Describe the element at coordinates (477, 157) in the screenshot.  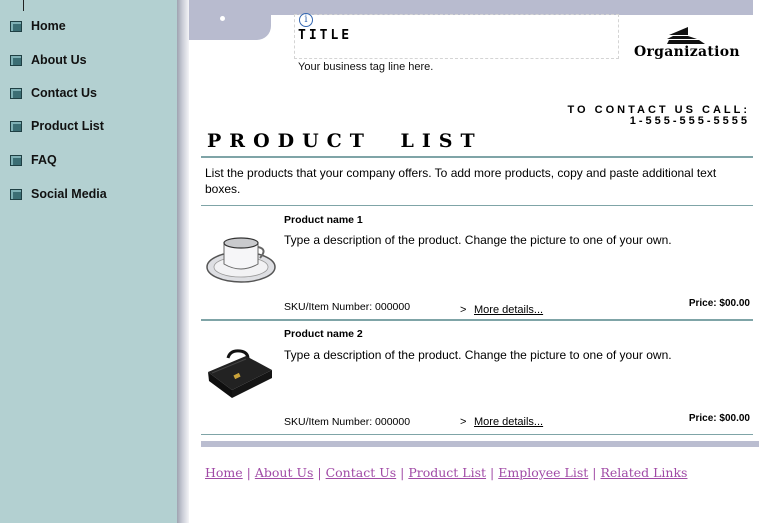
I see `heading-divider` at that location.